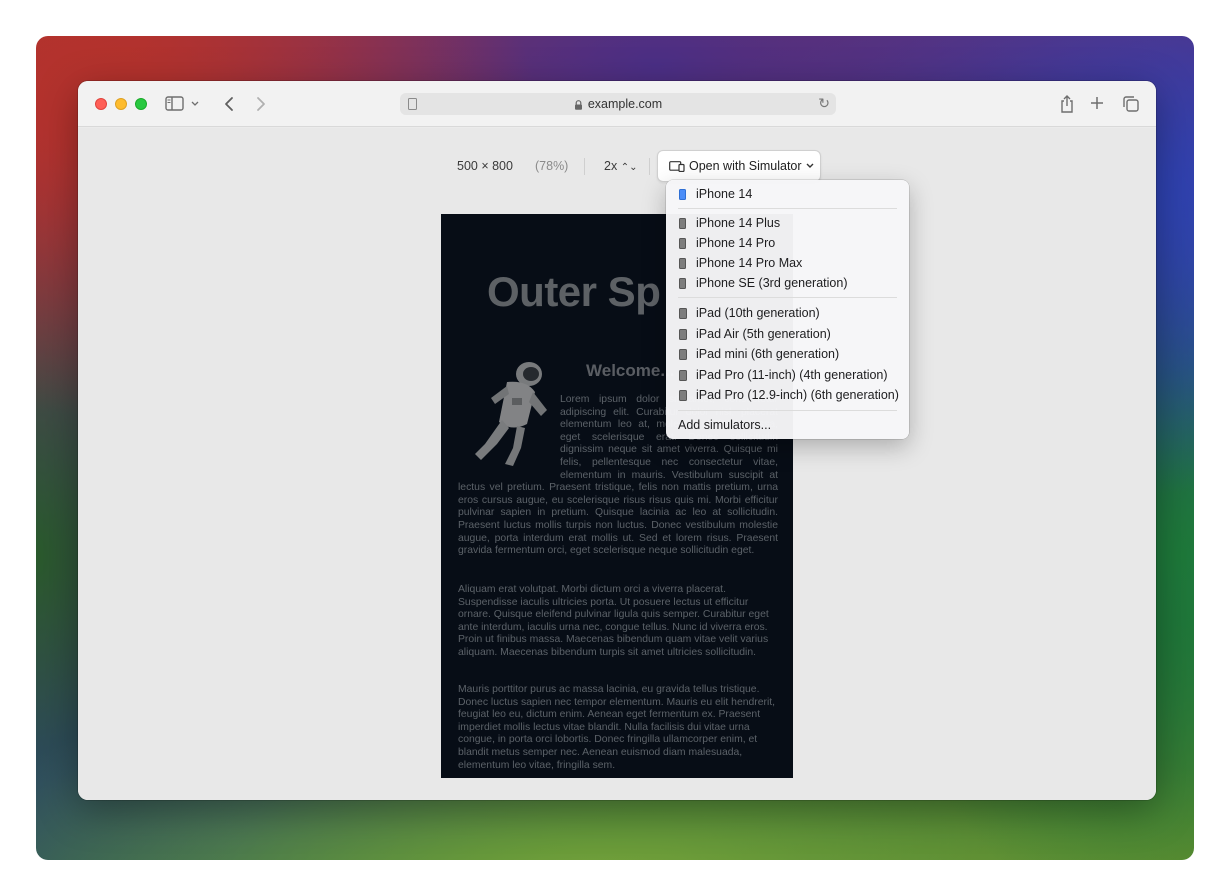 The height and width of the screenshot is (896, 1230). I want to click on menu-item-label: iPad mini (6th generation), so click(768, 354).